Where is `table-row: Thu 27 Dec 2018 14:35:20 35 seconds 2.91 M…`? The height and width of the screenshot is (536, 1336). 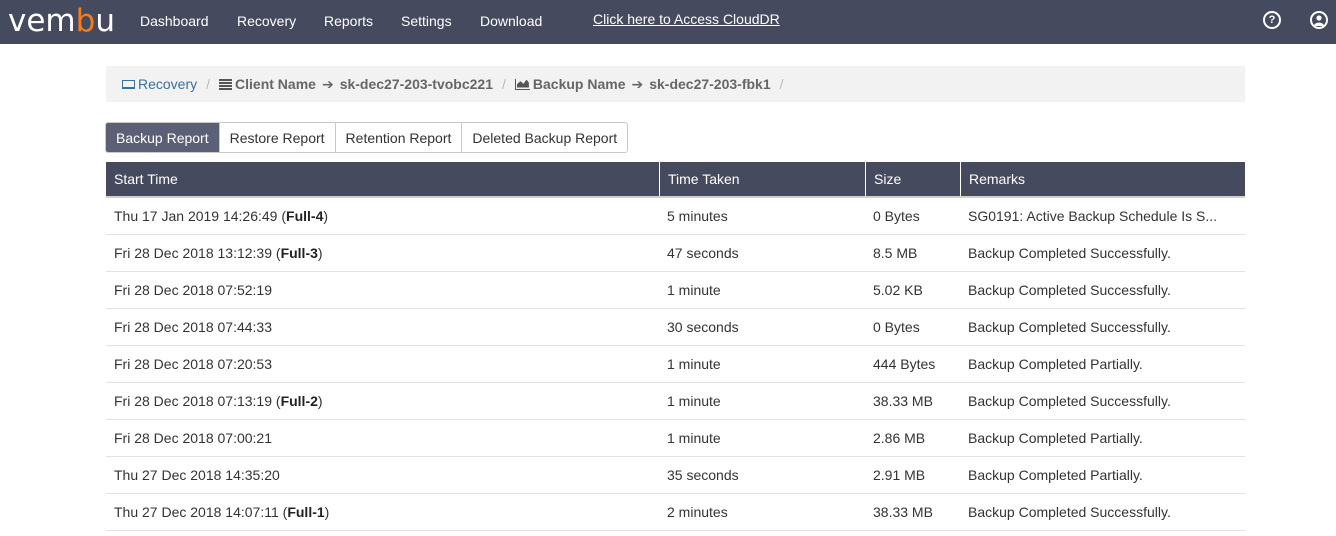 table-row: Thu 27 Dec 2018 14:35:20 35 seconds 2.91 M… is located at coordinates (675, 475).